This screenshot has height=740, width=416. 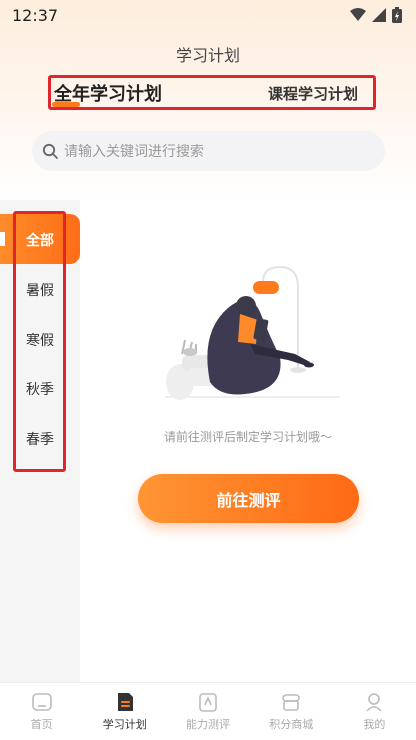 I want to click on active-tab-indicator, so click(x=66, y=104).